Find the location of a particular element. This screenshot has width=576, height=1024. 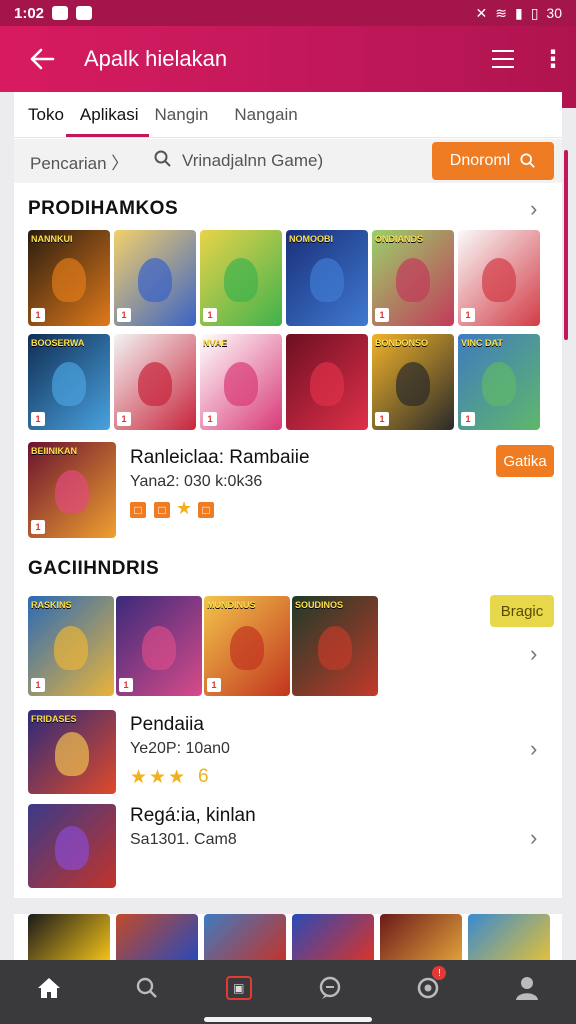

tile-title: FRIDASES is located at coordinates (54, 719).